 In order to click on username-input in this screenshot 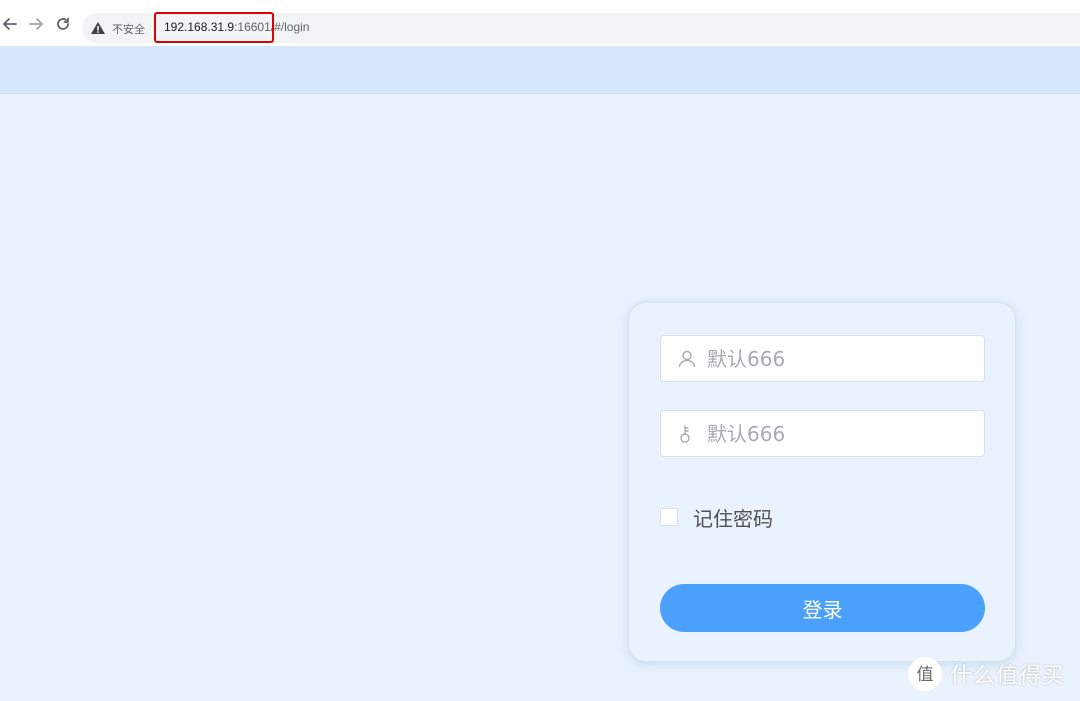, I will do `click(842, 358)`.